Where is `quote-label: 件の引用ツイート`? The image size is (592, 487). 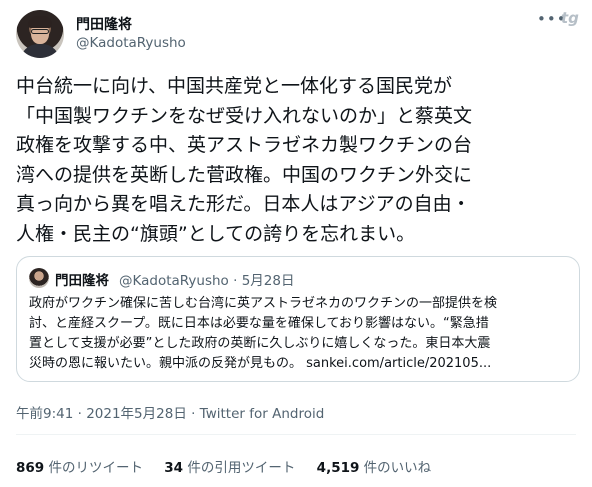 quote-label: 件の引用ツイート is located at coordinates (241, 468).